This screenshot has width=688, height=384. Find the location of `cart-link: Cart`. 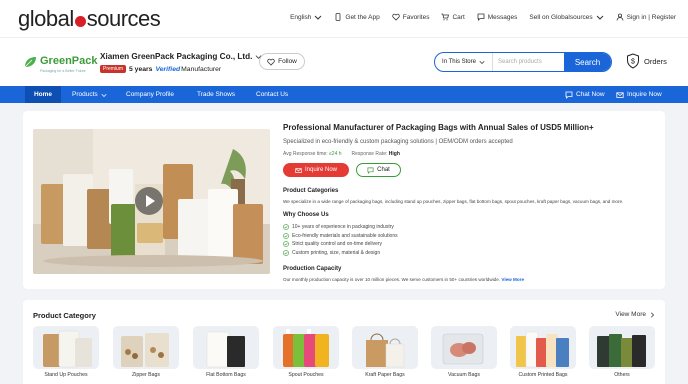

cart-link: Cart is located at coordinates (453, 17).